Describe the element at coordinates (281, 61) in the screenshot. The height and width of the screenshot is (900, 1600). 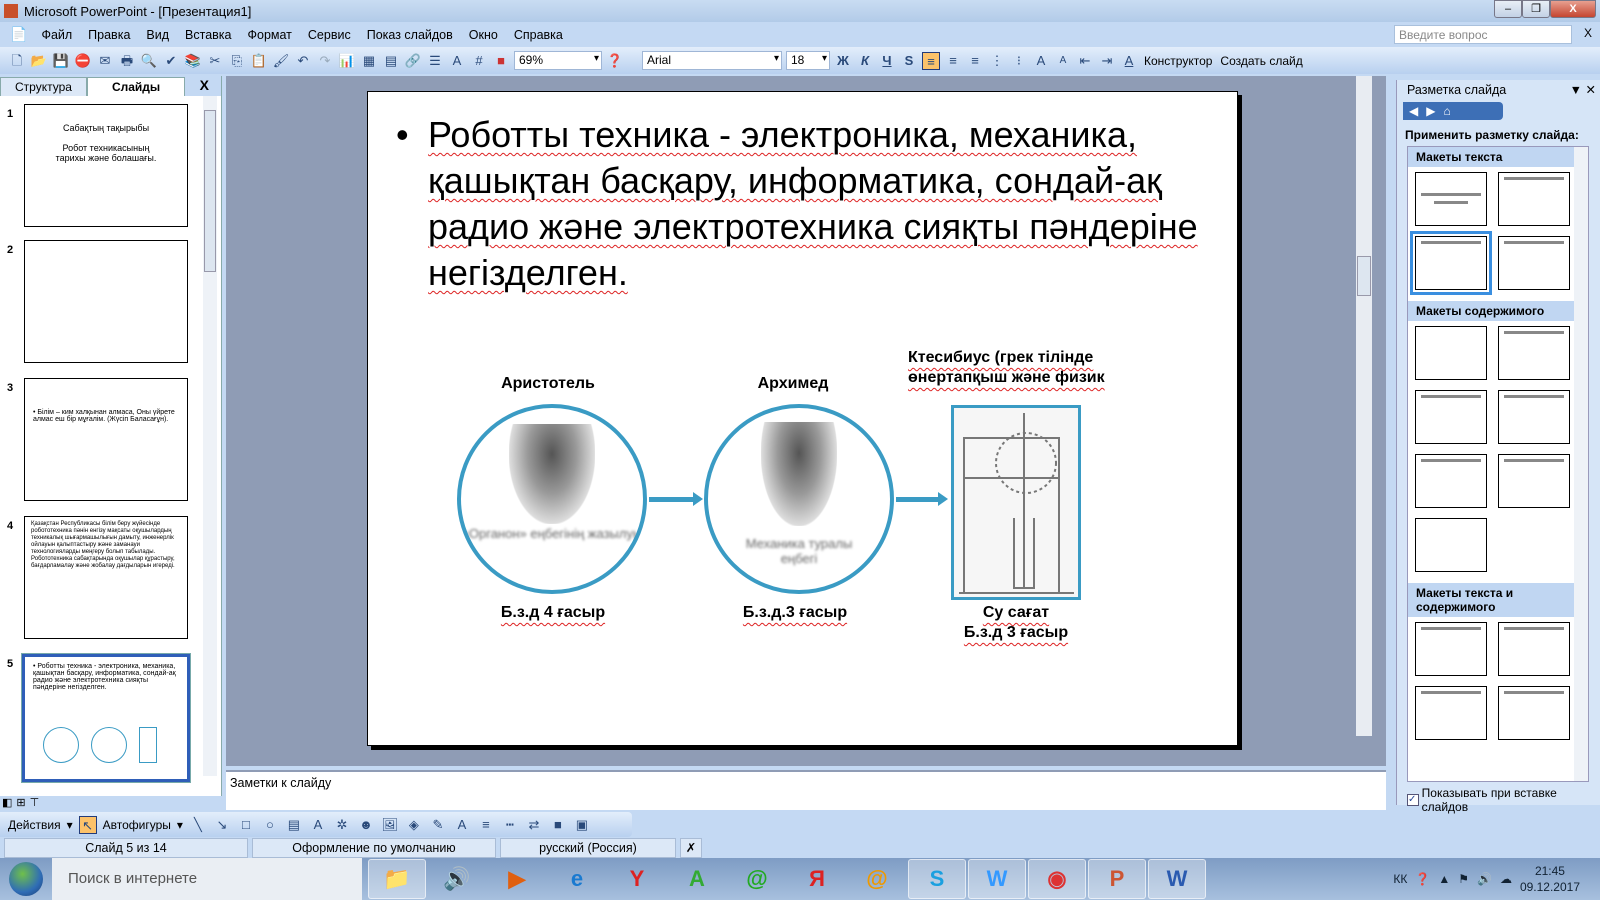
I see `format-painter-icon: 🖌` at that location.